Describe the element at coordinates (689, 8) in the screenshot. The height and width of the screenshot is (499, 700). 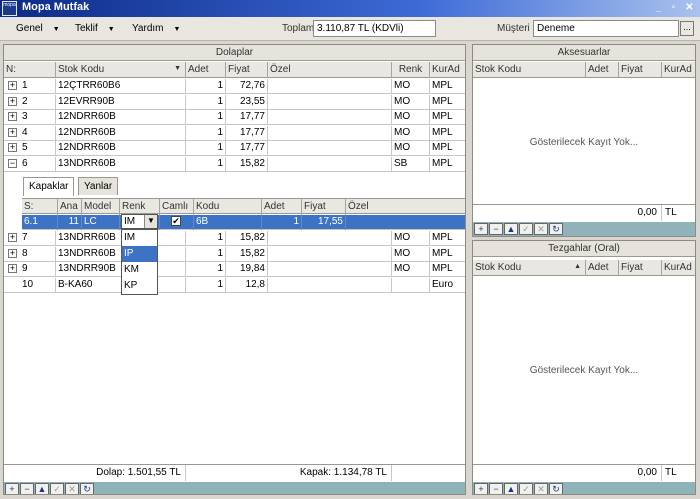
I see `close-button: ✕` at that location.